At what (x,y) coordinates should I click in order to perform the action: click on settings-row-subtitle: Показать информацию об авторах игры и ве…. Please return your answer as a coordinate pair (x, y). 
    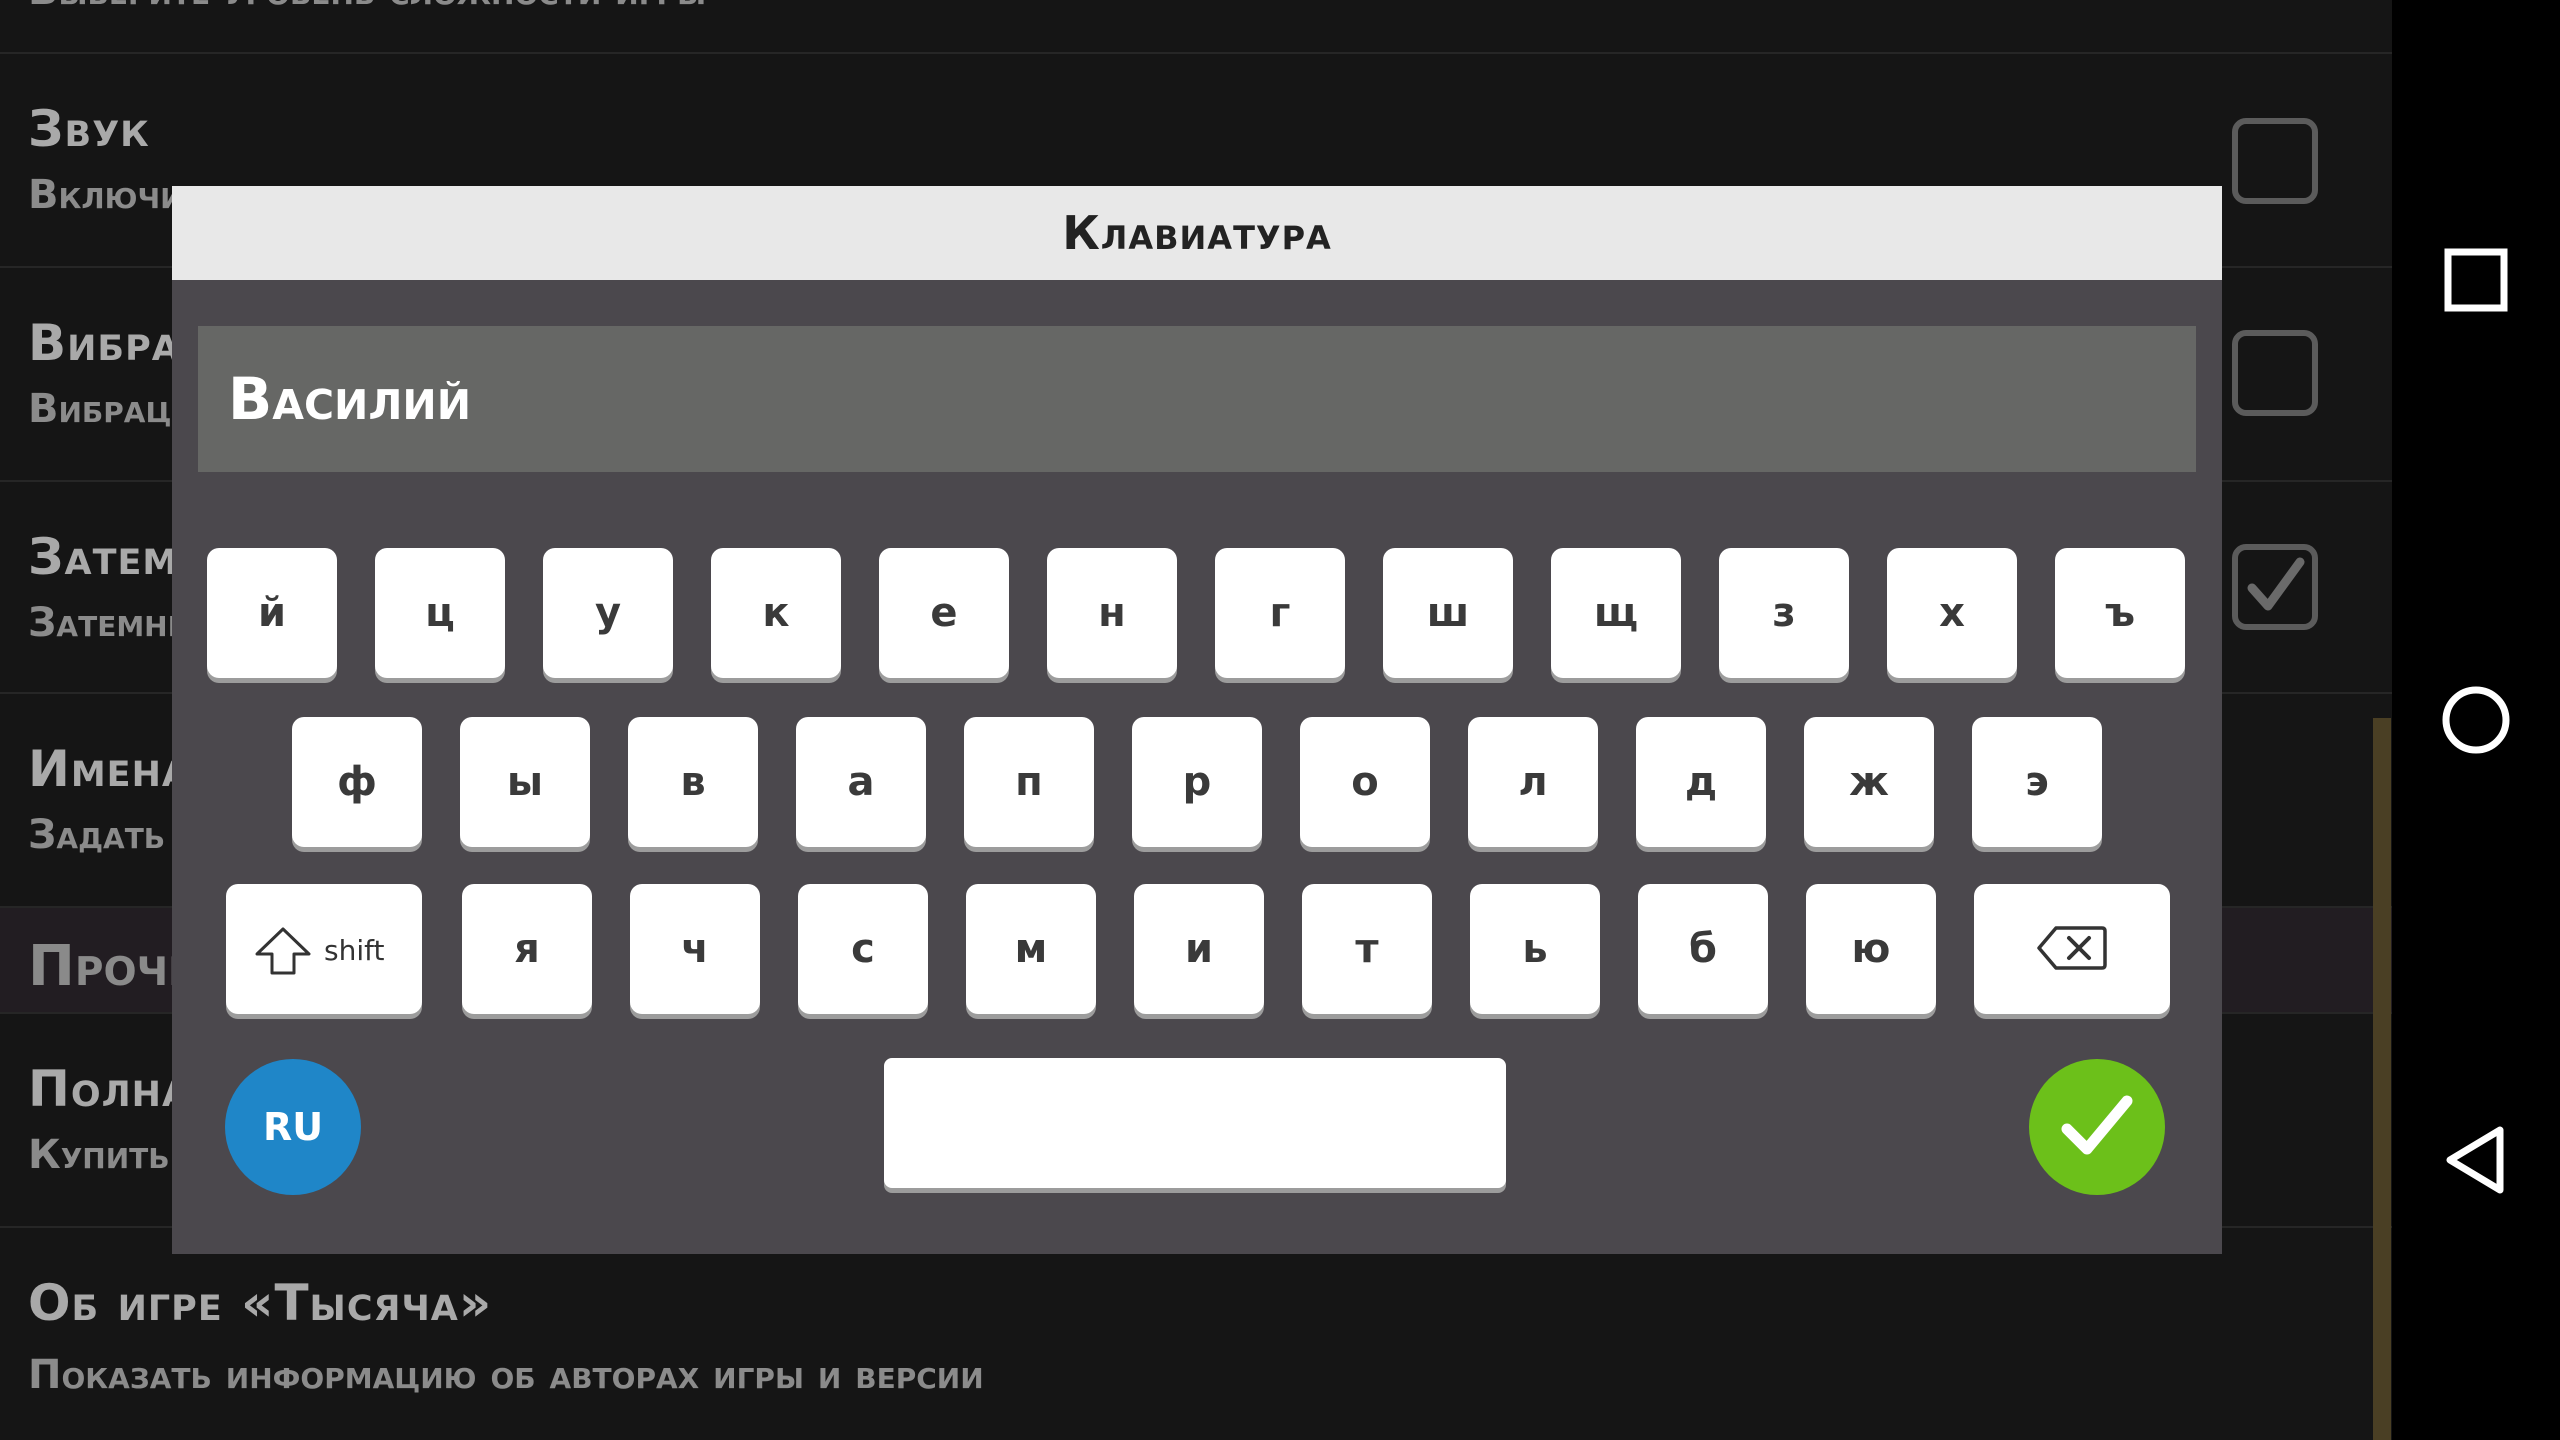
    Looking at the image, I should click on (506, 1375).